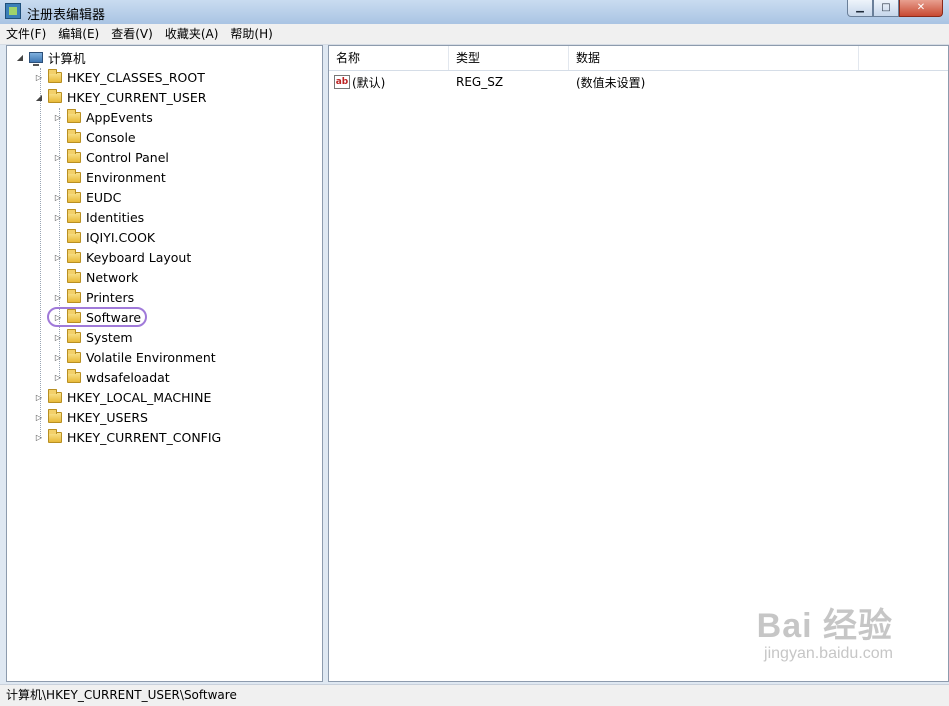 The image size is (949, 706). Describe the element at coordinates (886, 8) in the screenshot. I see `maximize-button: □` at that location.